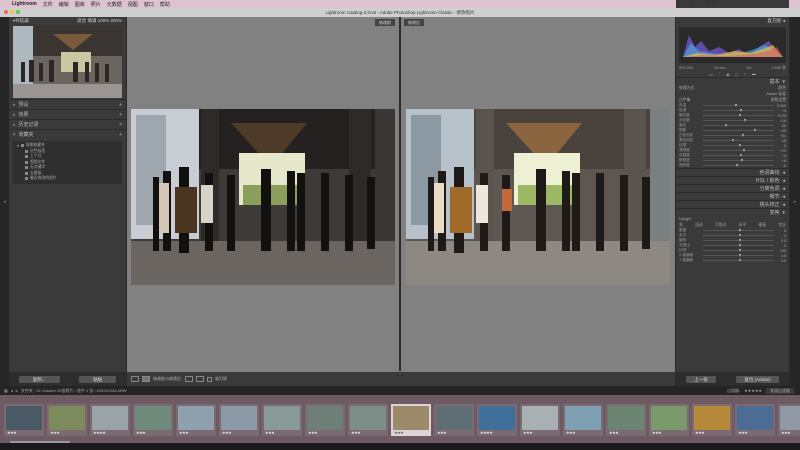  I want to click on filmstrip-grid-icon: ▦, so click(6, 390).